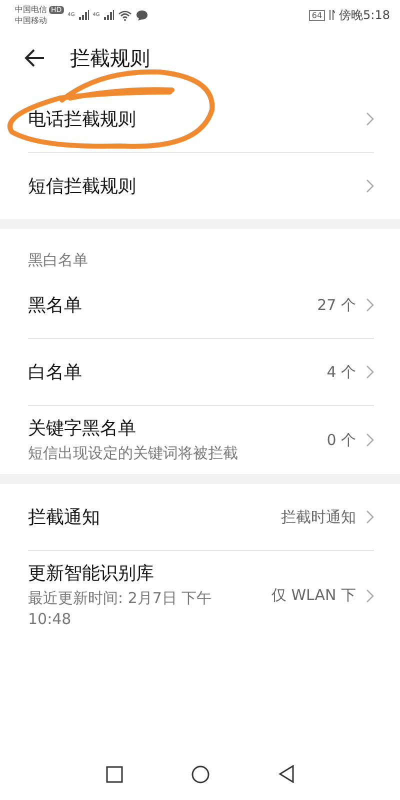 The image size is (400, 800). Describe the element at coordinates (125, 15) in the screenshot. I see `wifi-icon` at that location.